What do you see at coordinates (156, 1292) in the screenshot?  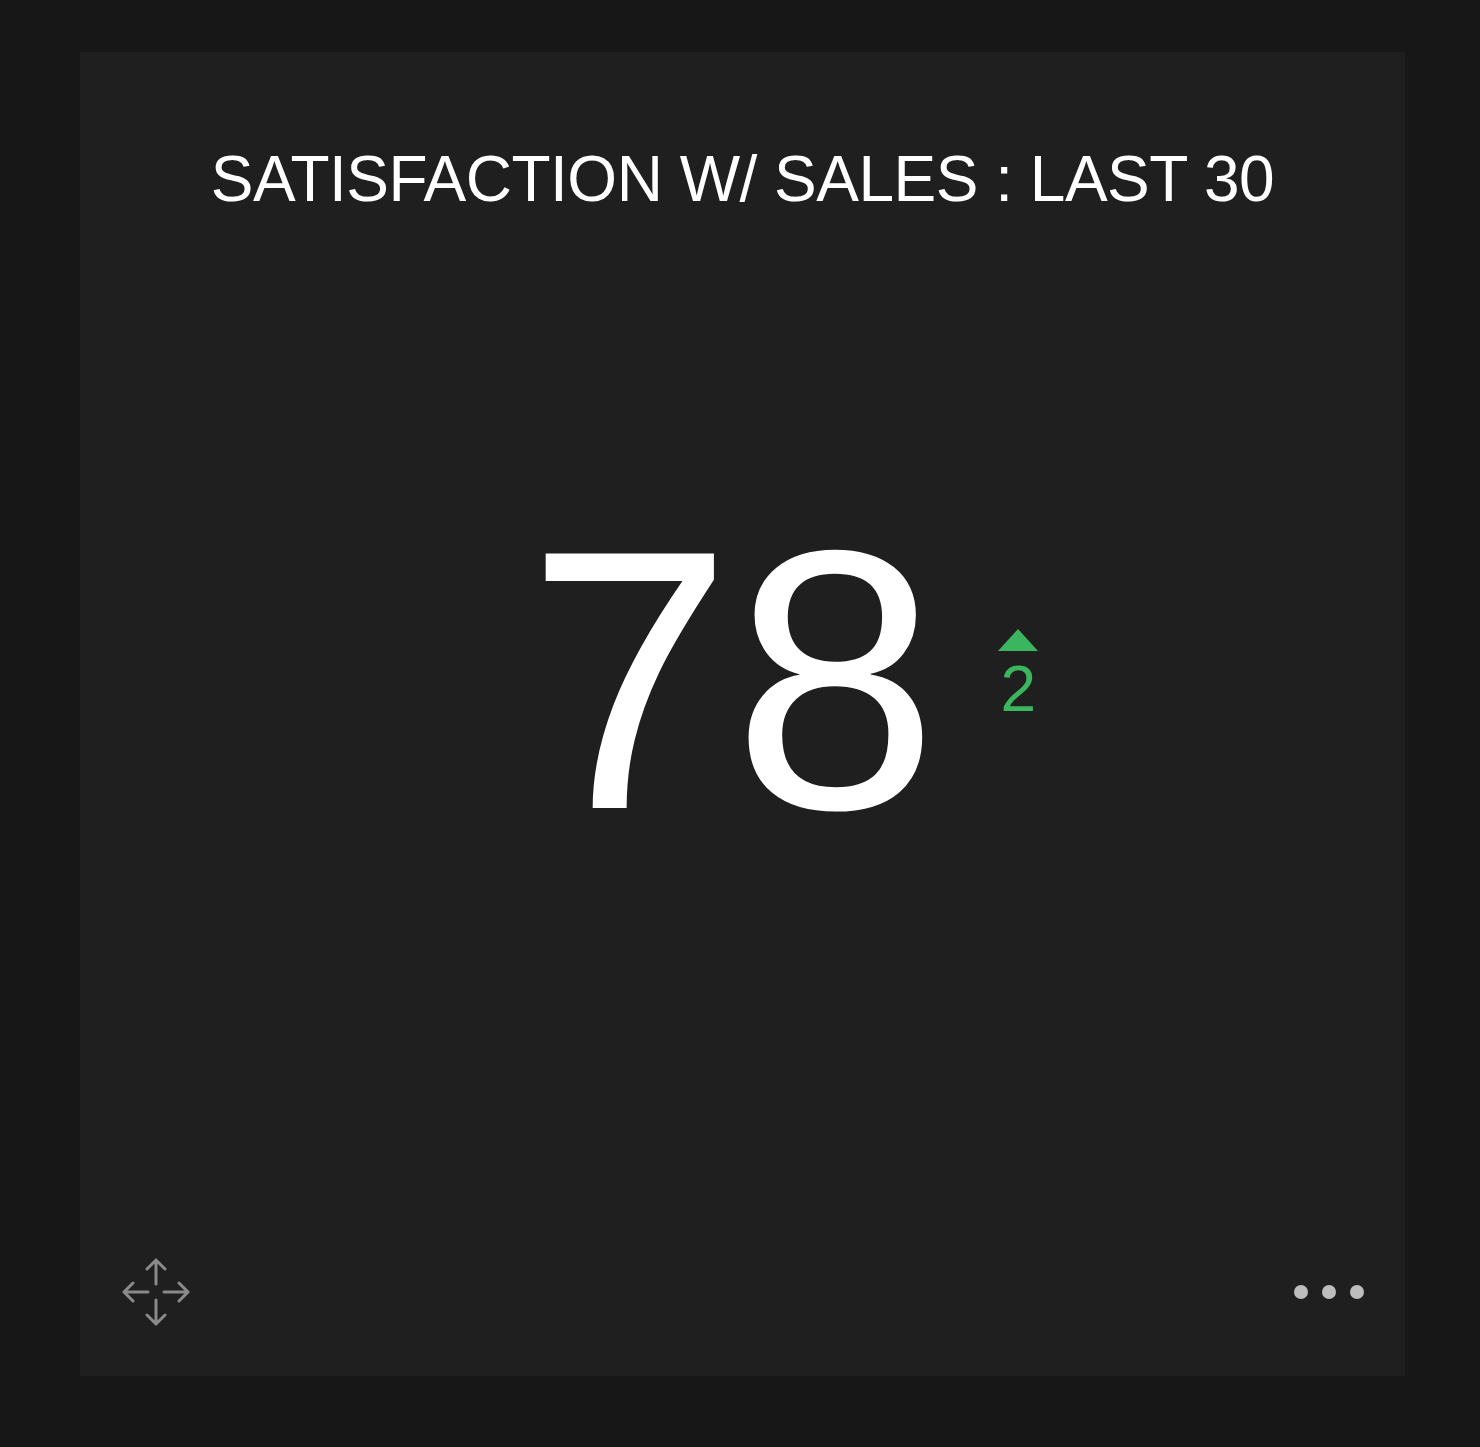 I see `move-icon` at bounding box center [156, 1292].